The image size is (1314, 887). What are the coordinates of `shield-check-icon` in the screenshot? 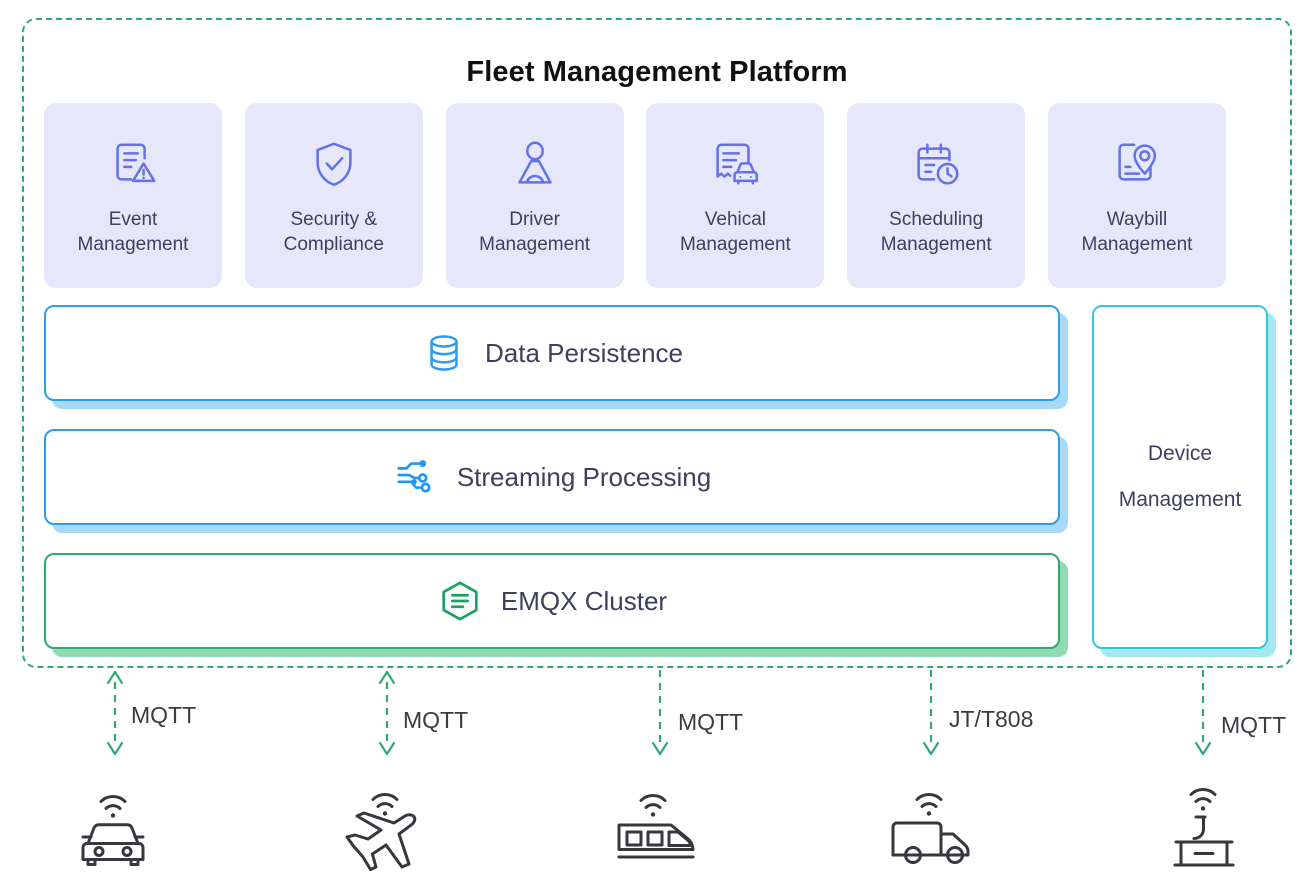 It's located at (334, 164).